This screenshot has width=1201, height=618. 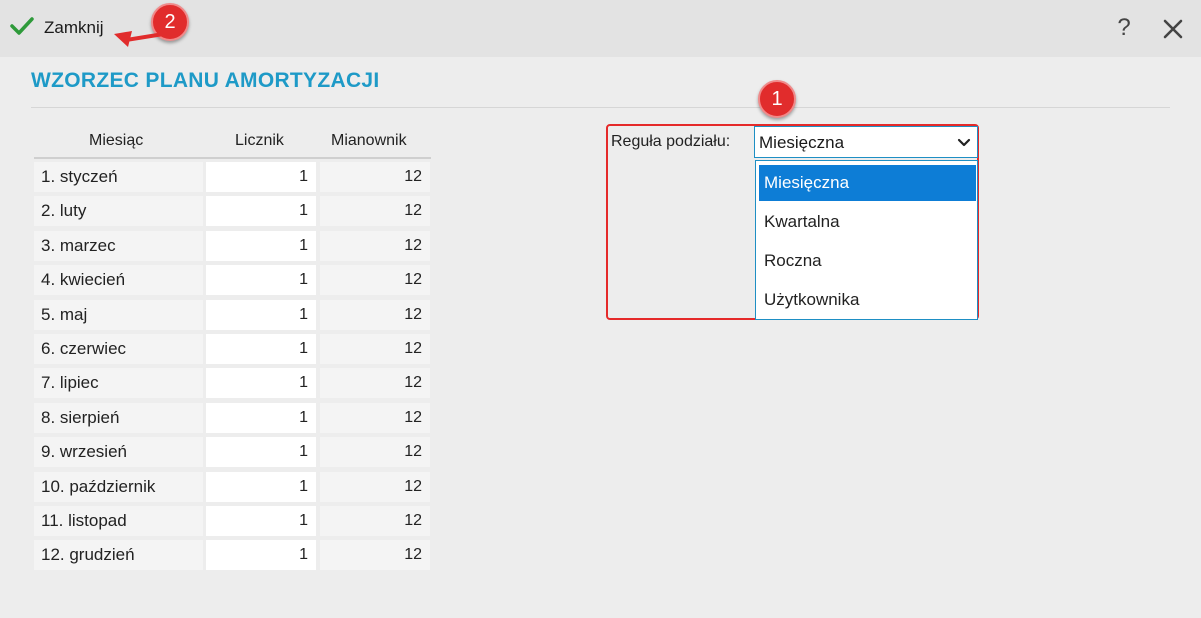 I want to click on column-header-month: Miesiąc, so click(x=116, y=140).